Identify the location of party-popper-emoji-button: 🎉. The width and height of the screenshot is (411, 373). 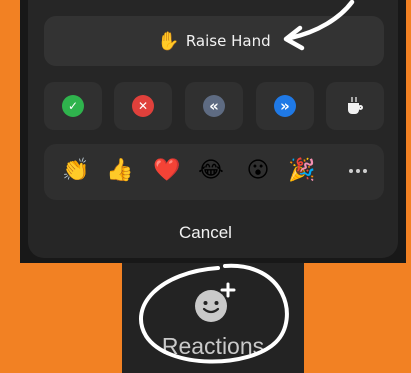
(302, 171).